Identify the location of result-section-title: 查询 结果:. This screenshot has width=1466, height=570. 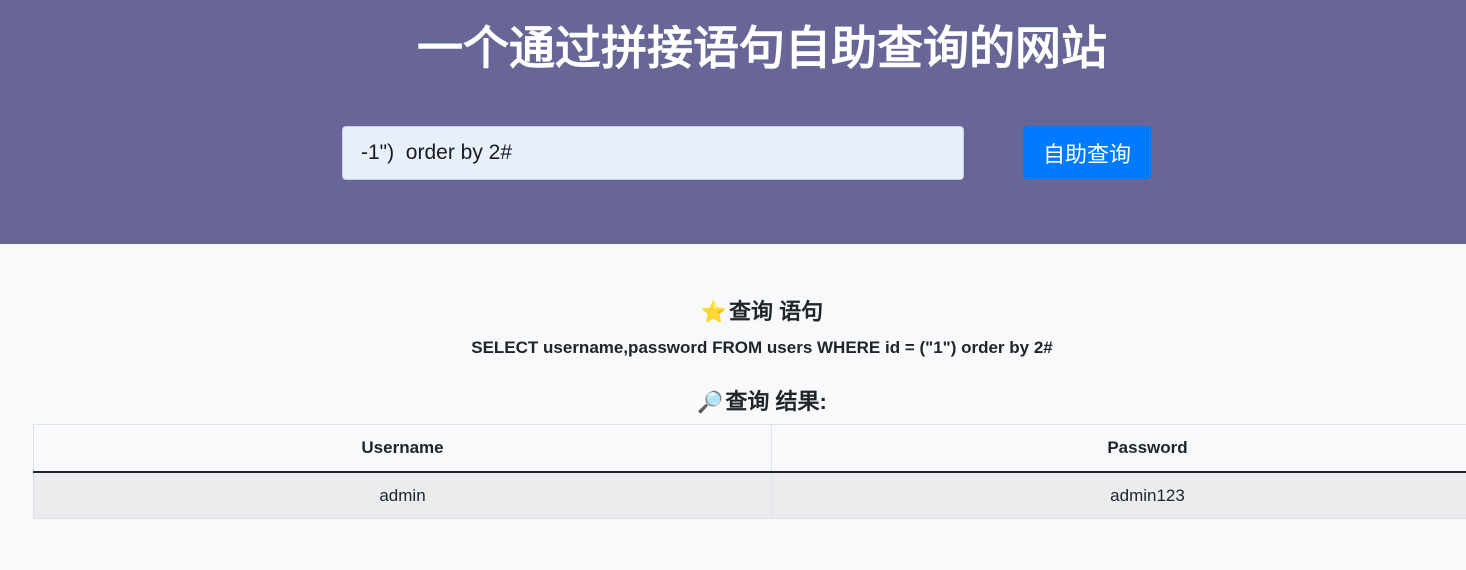
(776, 401).